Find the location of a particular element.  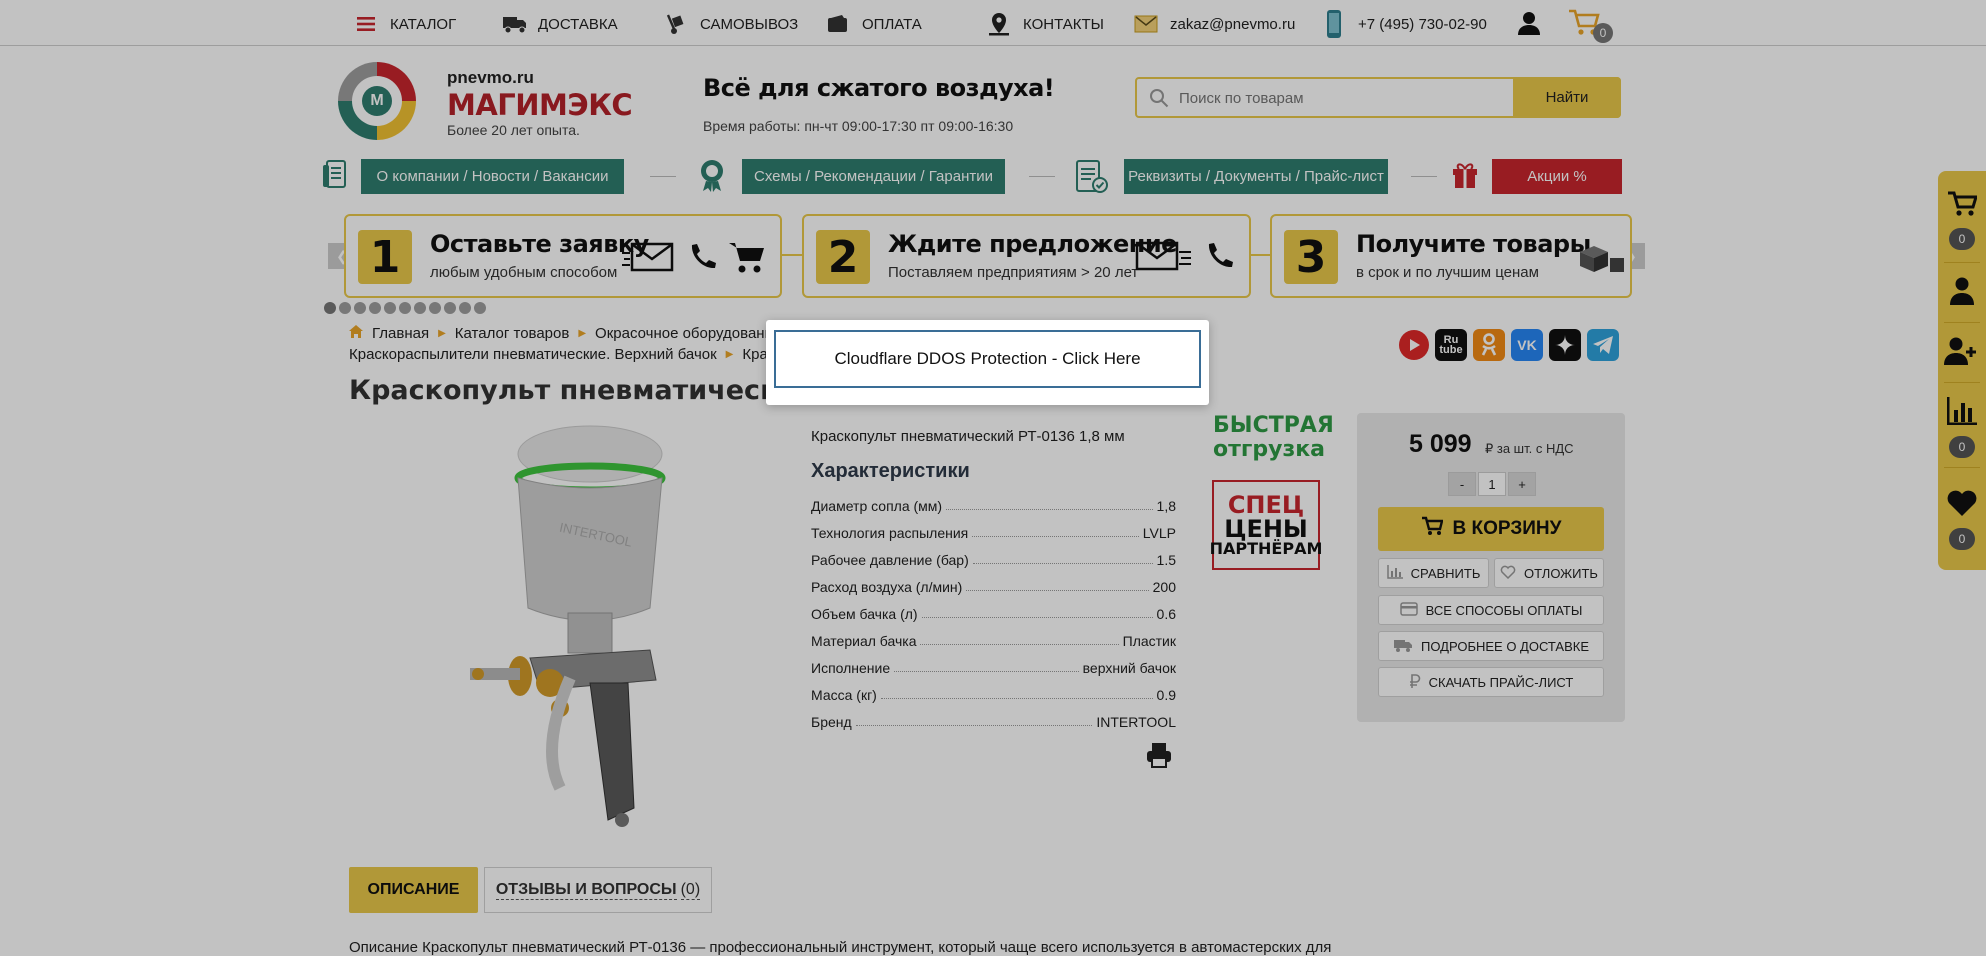

phone-link: +7 (495) 730-02-90 is located at coordinates (1404, 24).